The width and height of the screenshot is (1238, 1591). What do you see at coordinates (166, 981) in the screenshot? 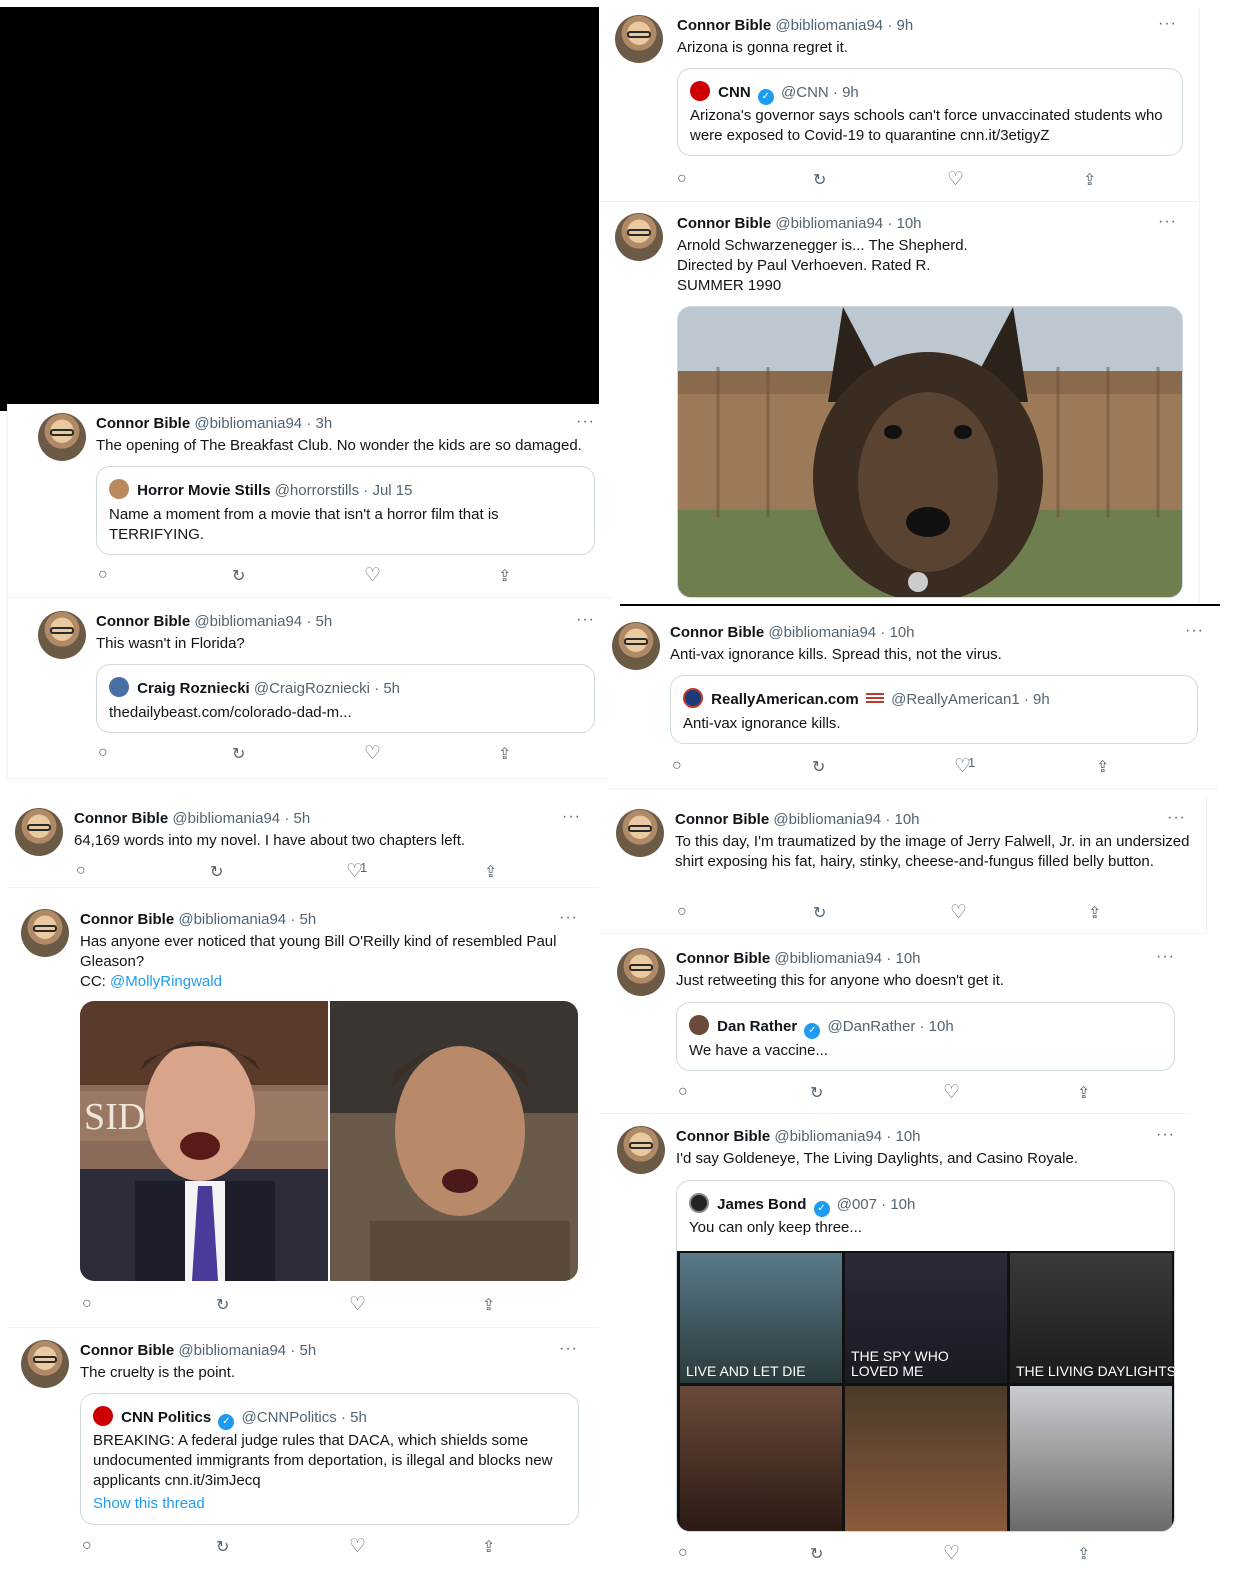
I see `mention-link: @MollyRingwald` at bounding box center [166, 981].